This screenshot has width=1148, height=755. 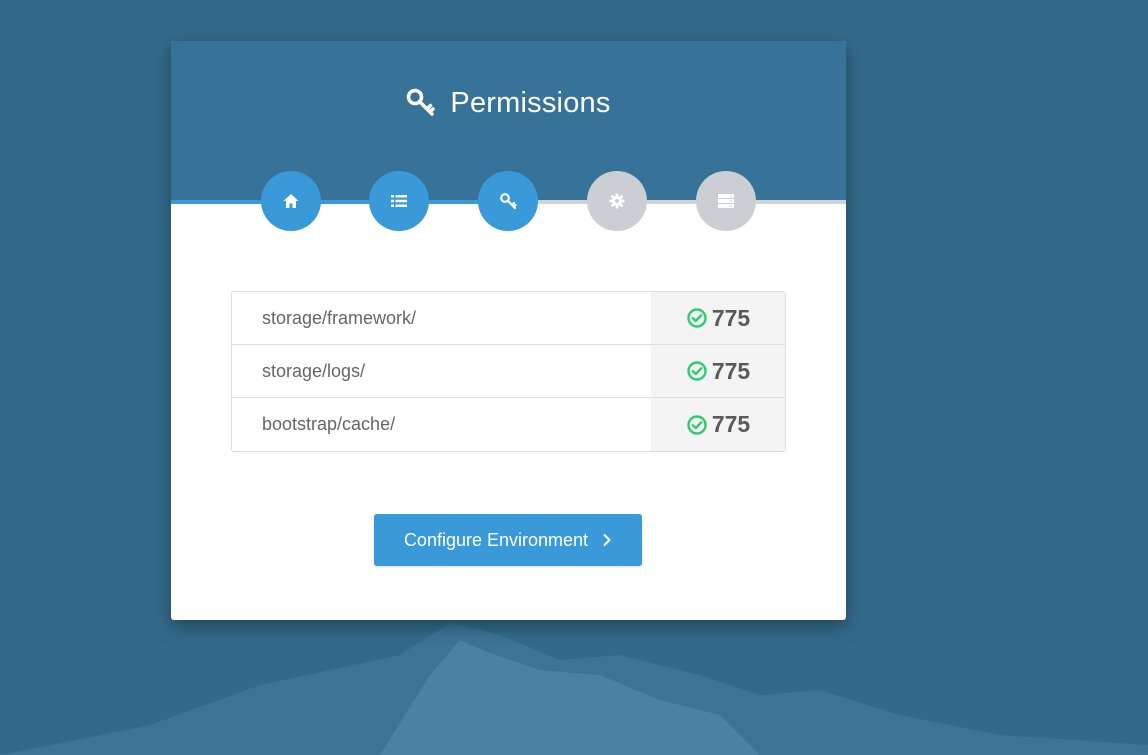 I want to click on step-environment, so click(x=617, y=201).